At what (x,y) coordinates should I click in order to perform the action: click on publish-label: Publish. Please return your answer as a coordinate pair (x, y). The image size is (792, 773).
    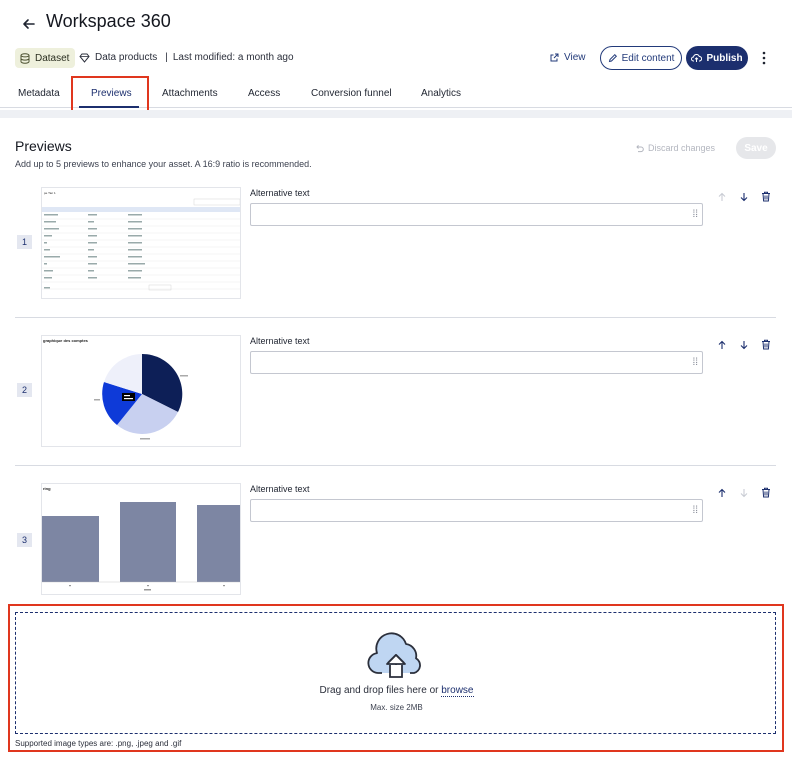
    Looking at the image, I should click on (724, 58).